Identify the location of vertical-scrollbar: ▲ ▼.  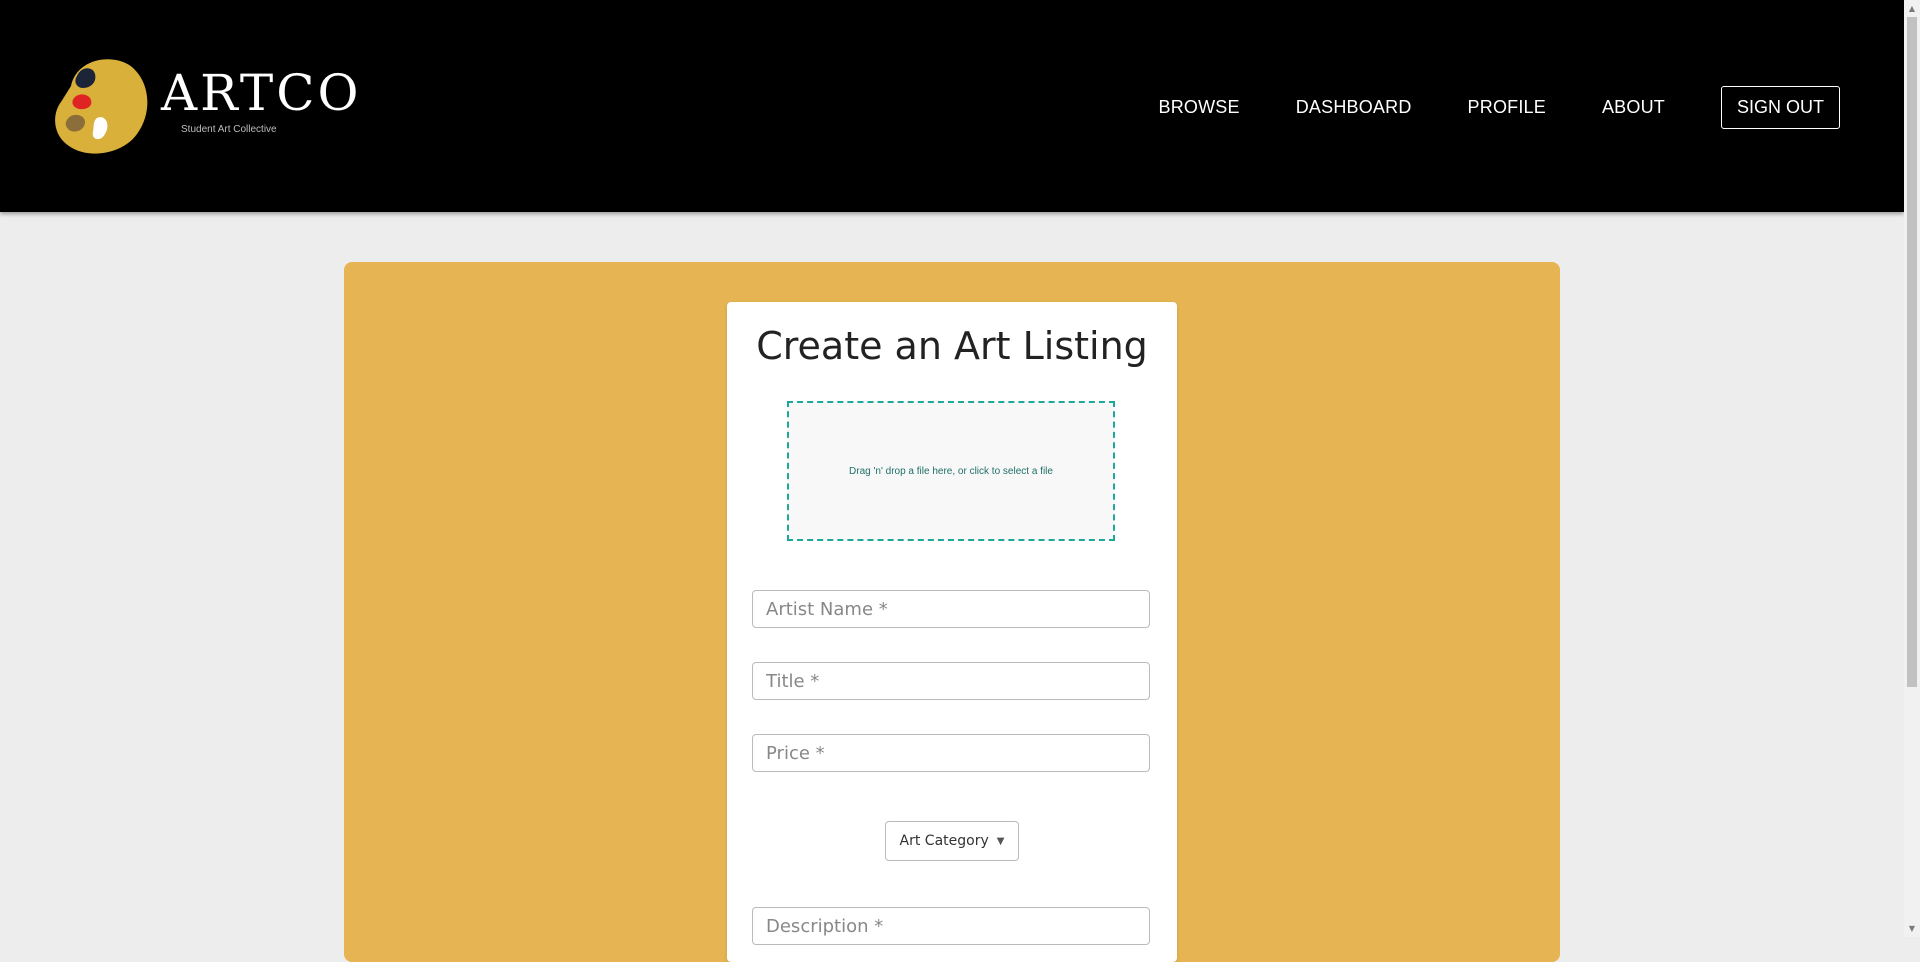
(1912, 468).